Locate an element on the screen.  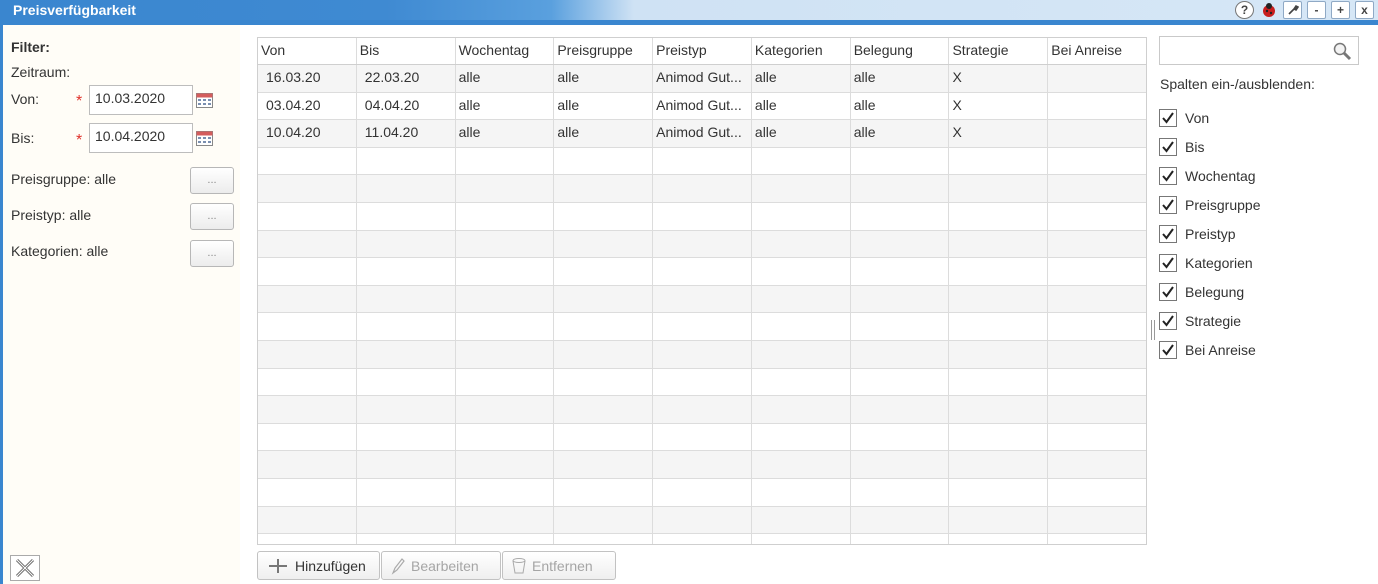
column-toggle-item: Preistyp is located at coordinates (1197, 234).